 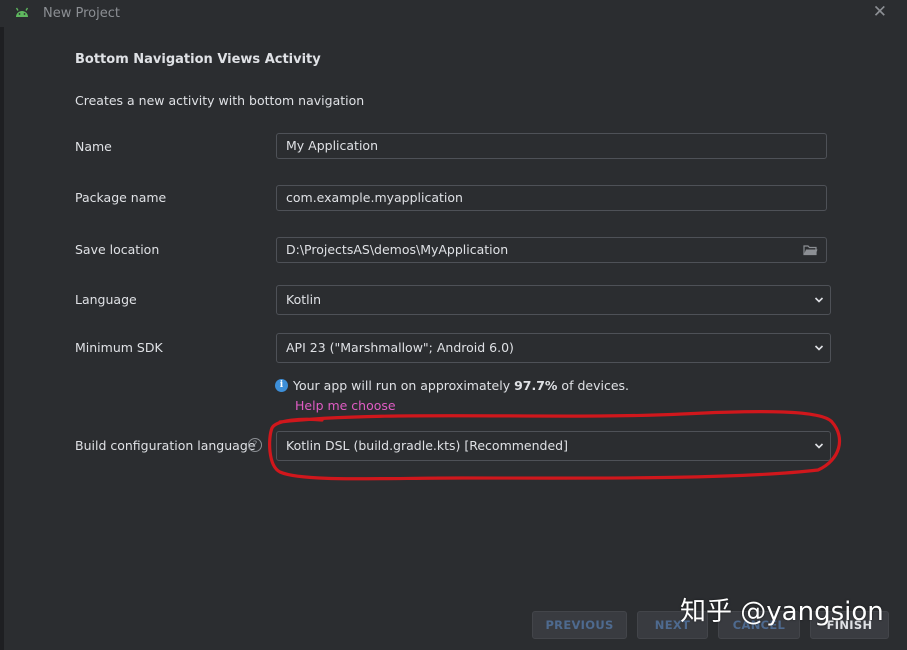 What do you see at coordinates (303, 299) in the screenshot?
I see `language-value: Kotlin` at bounding box center [303, 299].